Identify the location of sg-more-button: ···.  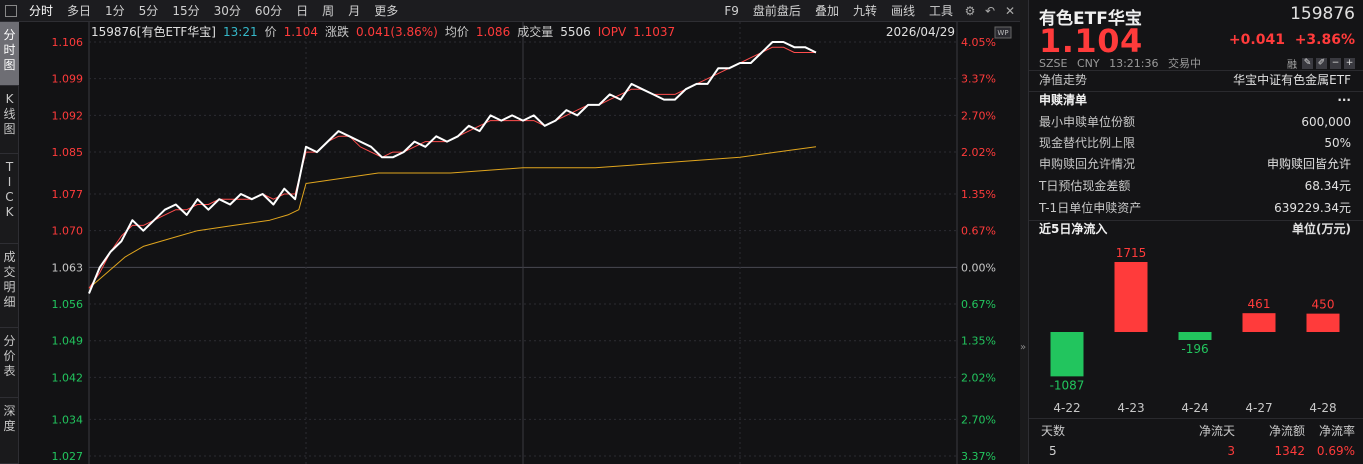
(1344, 100).